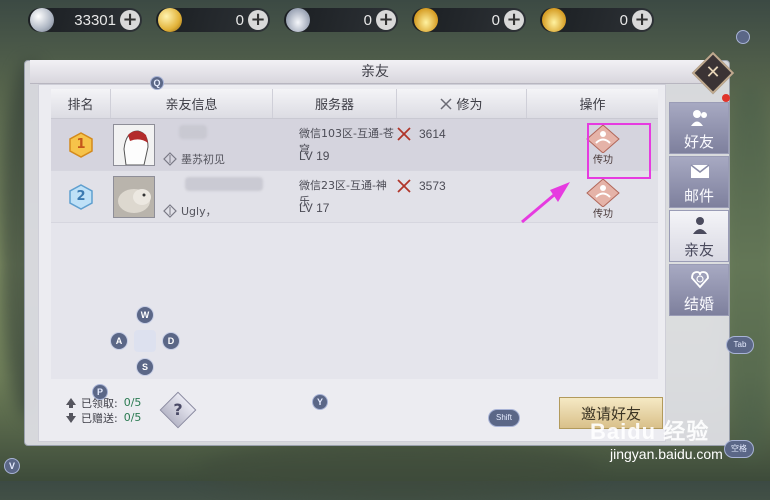  Describe the element at coordinates (192, 144) in the screenshot. I see `info-cell: 墨苏初见` at that location.